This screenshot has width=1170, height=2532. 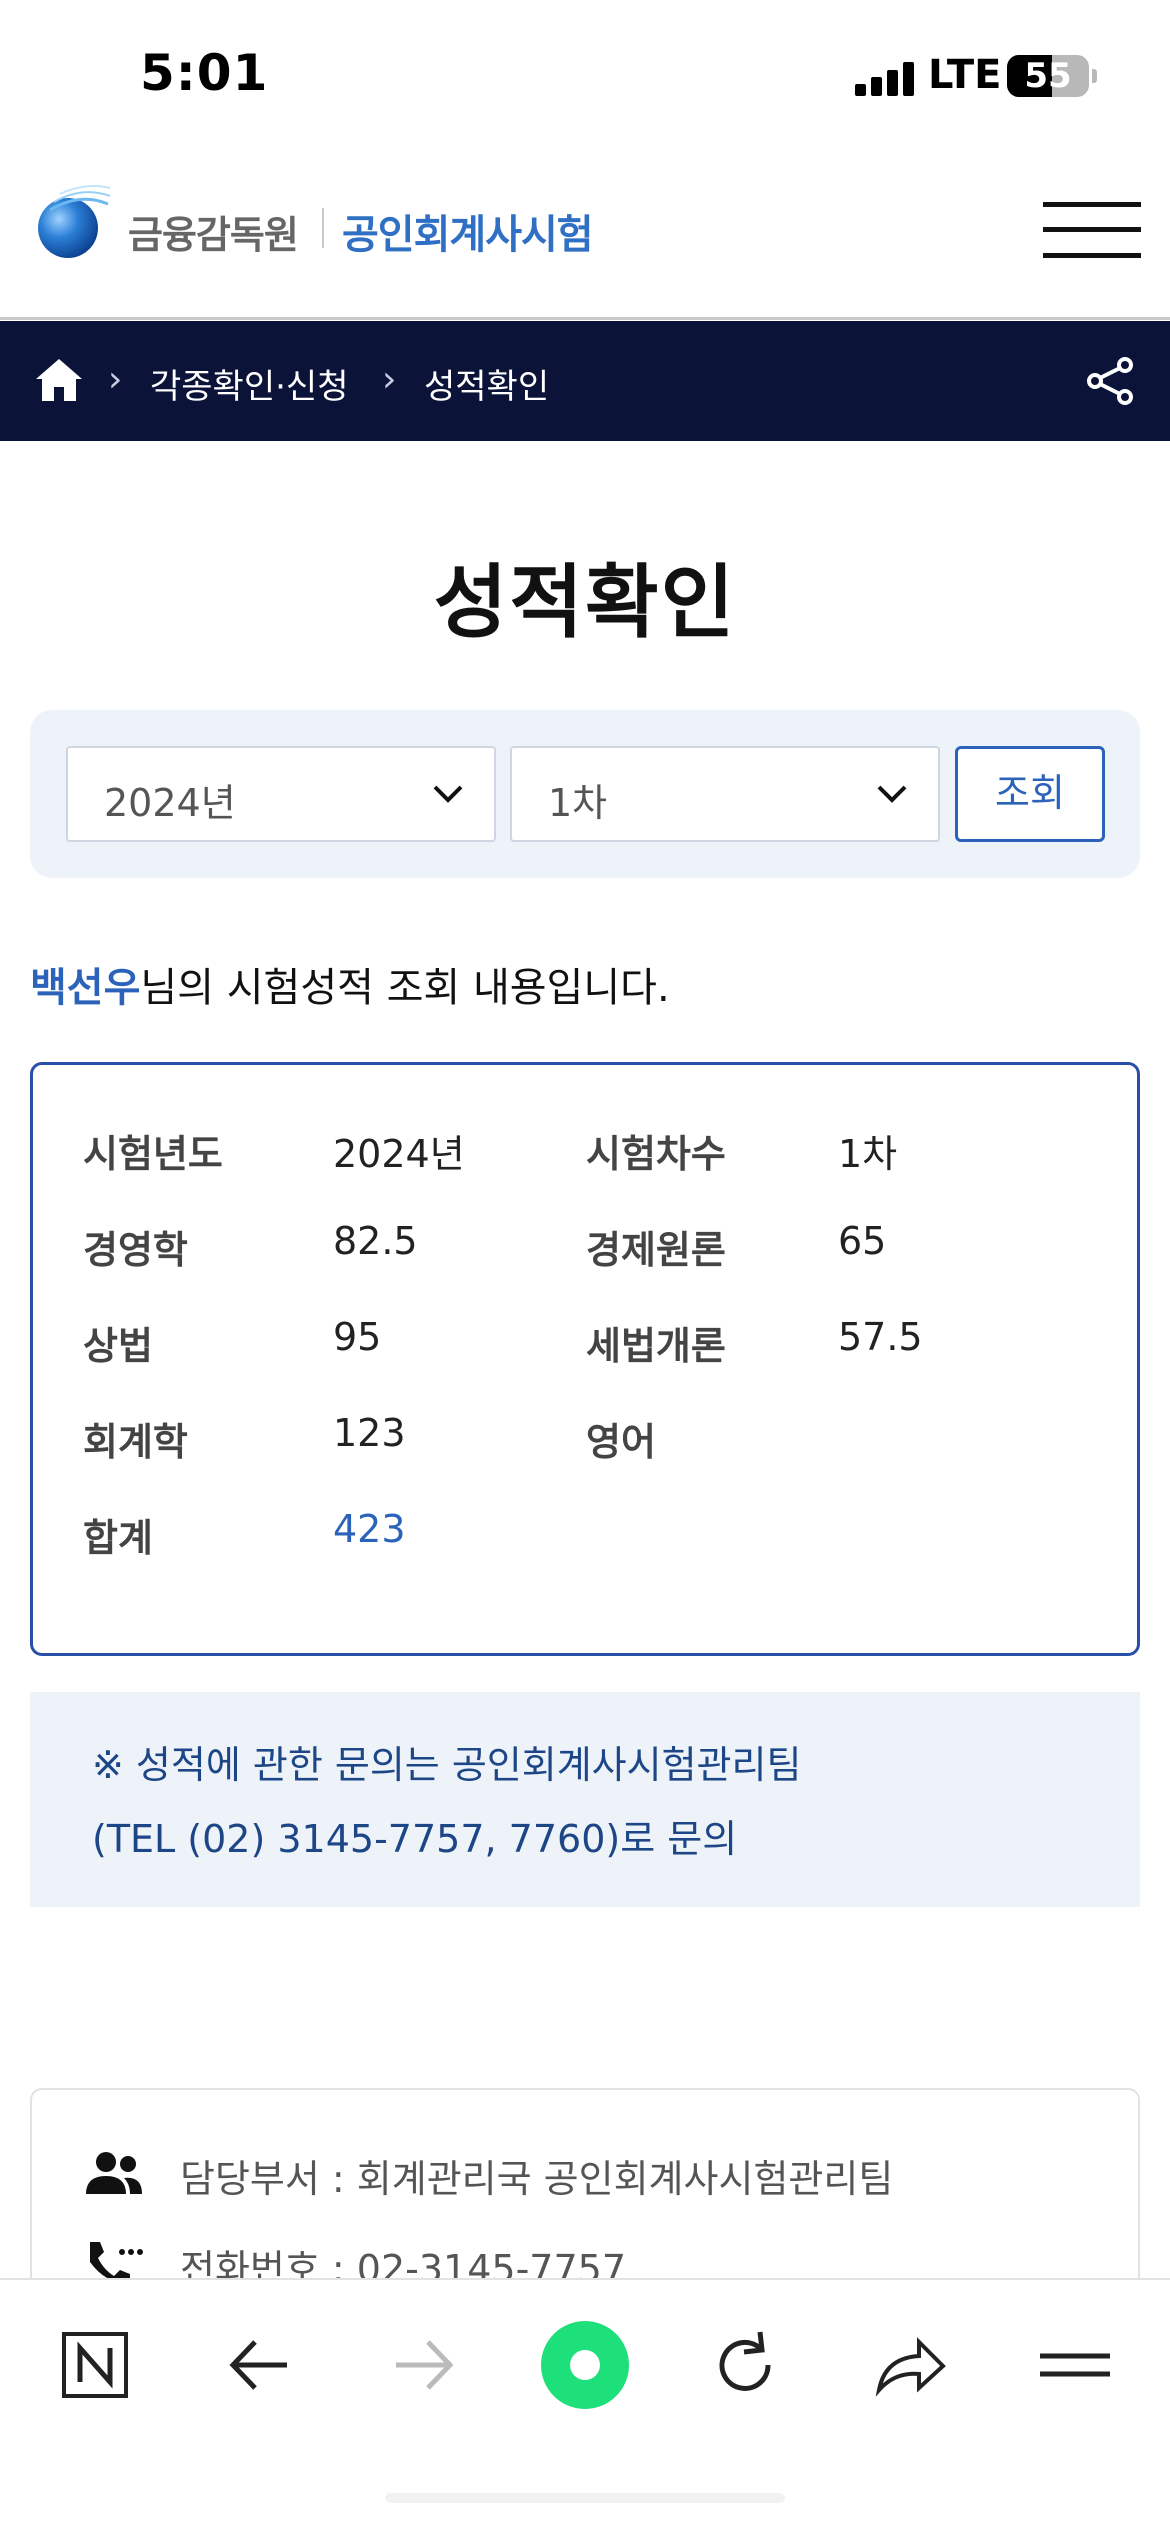 I want to click on greeting-text: 백선우님의 시험성적 조회 내용입니다., so click(x=350, y=984).